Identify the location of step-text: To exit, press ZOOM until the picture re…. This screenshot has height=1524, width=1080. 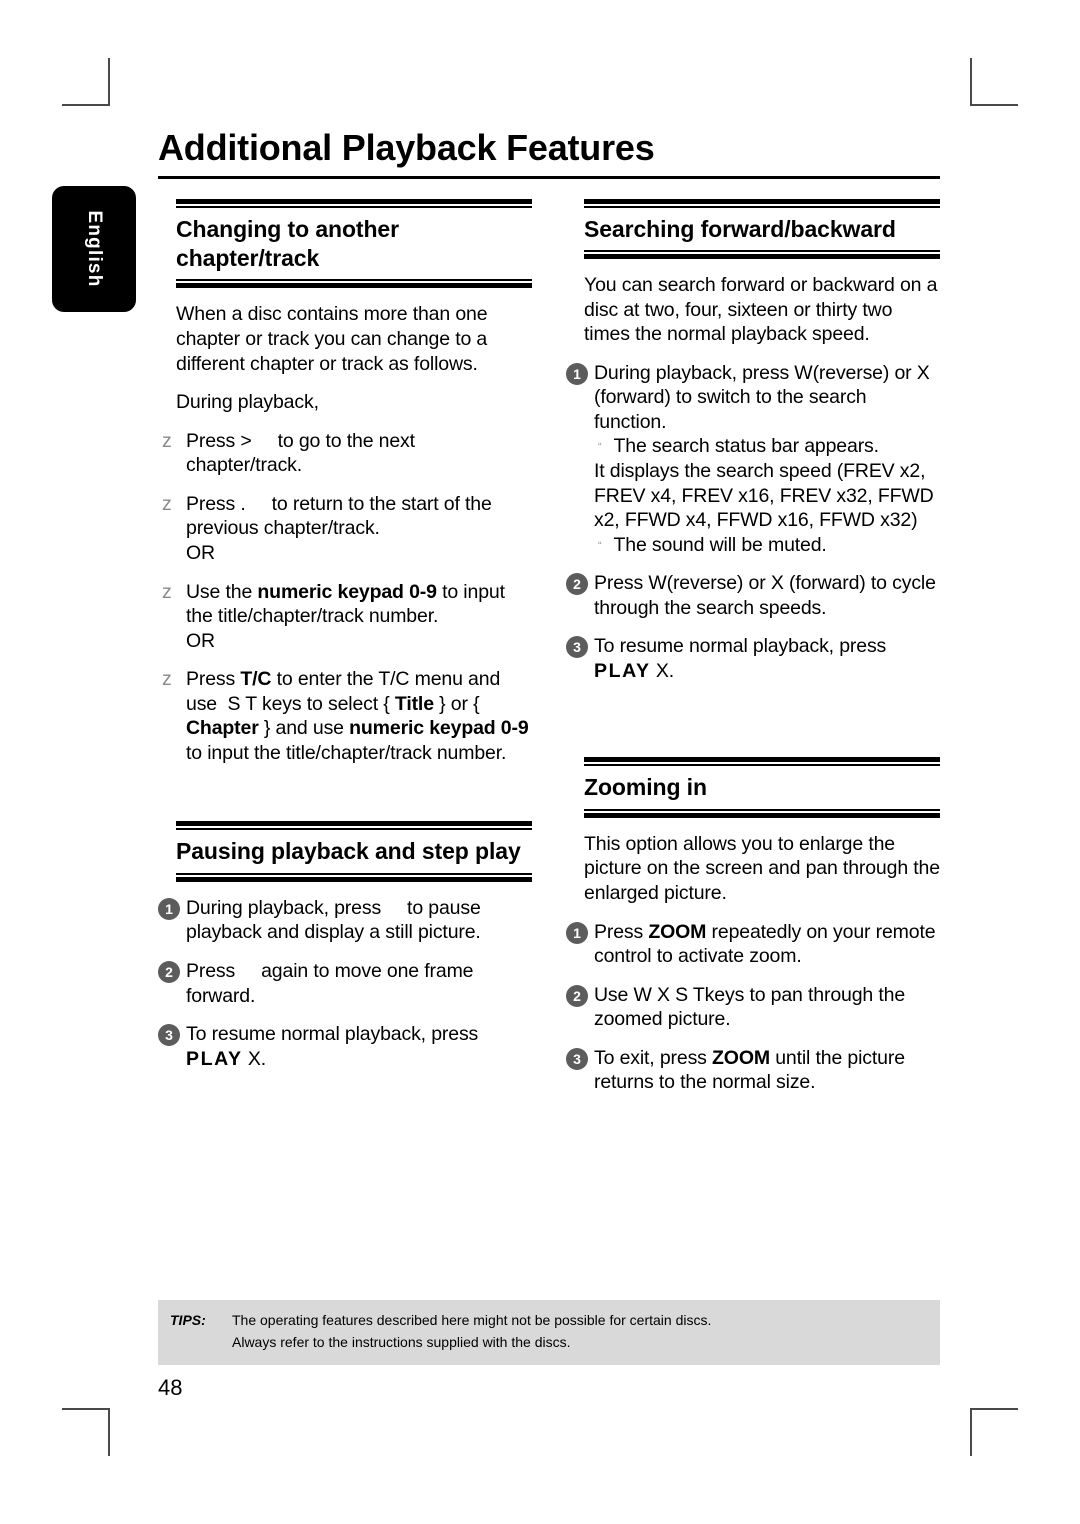
(767, 1070).